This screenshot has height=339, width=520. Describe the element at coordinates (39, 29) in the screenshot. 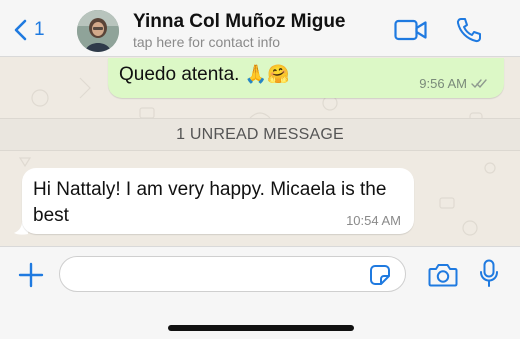

I see `unread-count: 1` at that location.